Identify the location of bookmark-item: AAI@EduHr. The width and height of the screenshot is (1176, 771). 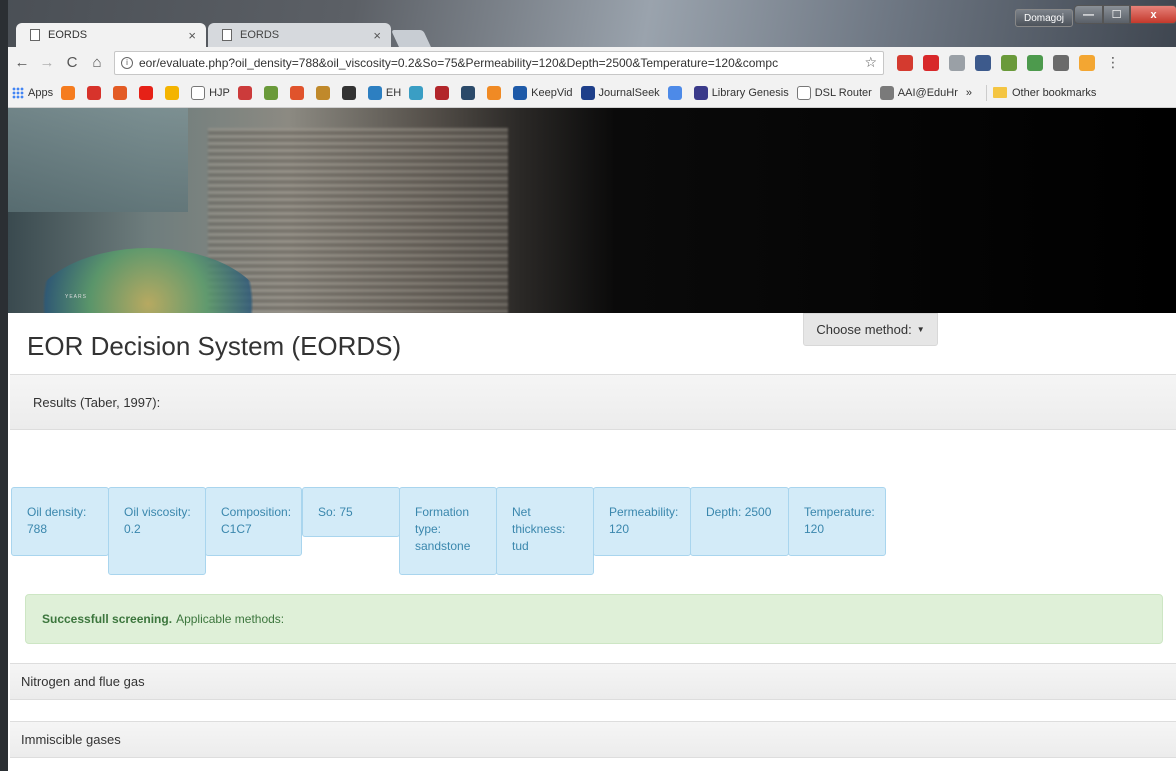
(918, 92).